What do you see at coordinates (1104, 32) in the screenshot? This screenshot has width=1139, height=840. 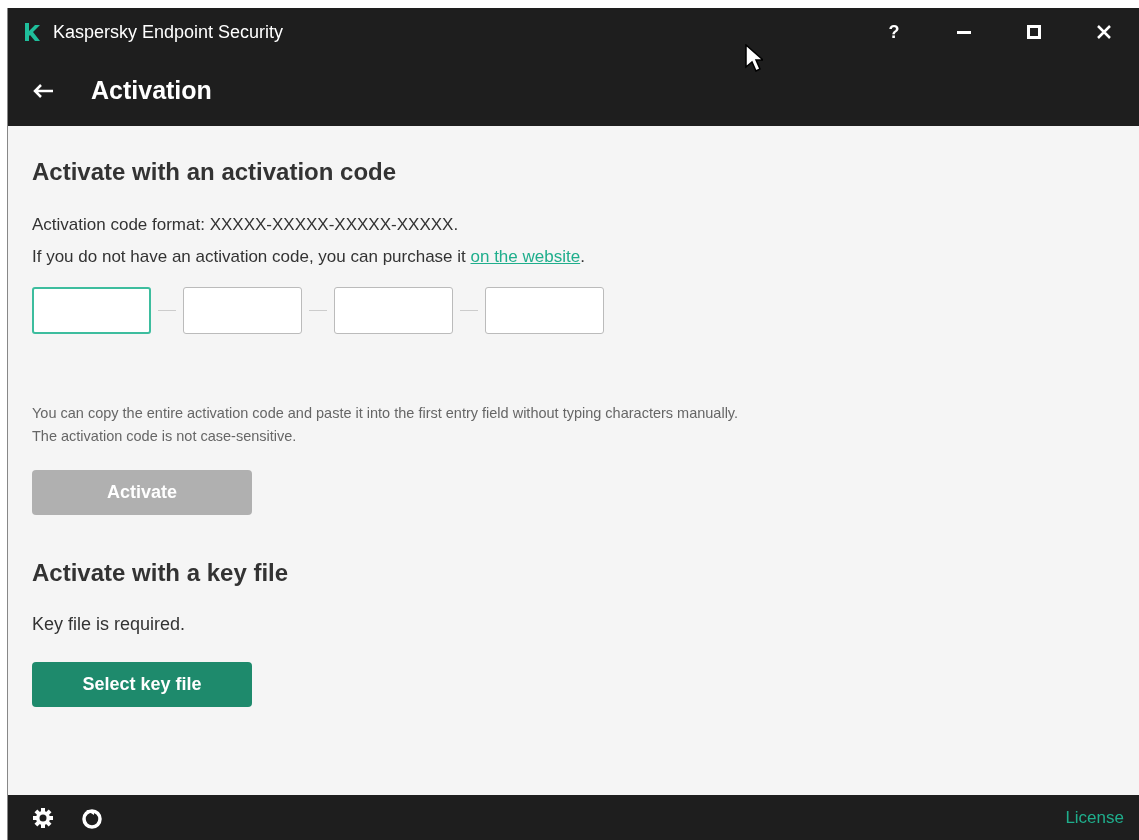 I see `close-icon` at bounding box center [1104, 32].